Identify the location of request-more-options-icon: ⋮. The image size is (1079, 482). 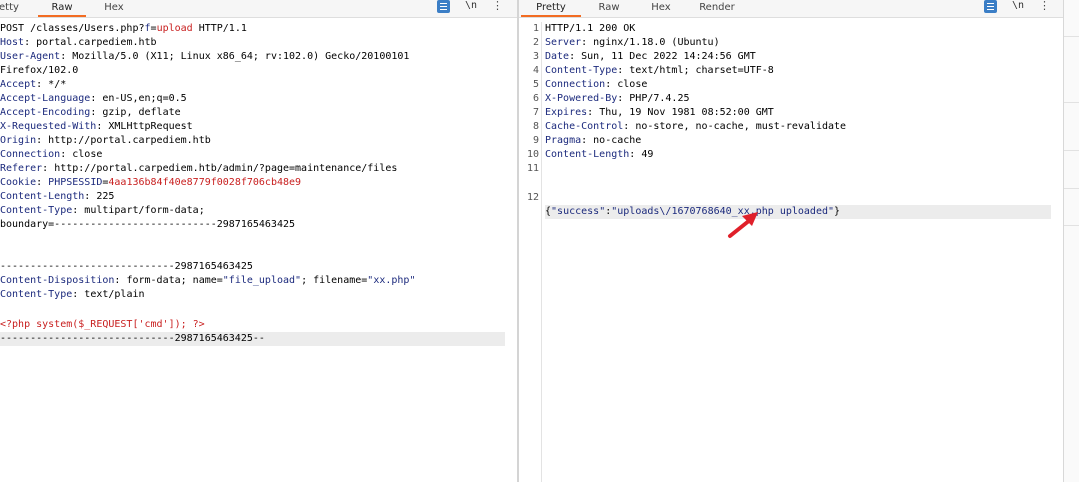
(497, 6).